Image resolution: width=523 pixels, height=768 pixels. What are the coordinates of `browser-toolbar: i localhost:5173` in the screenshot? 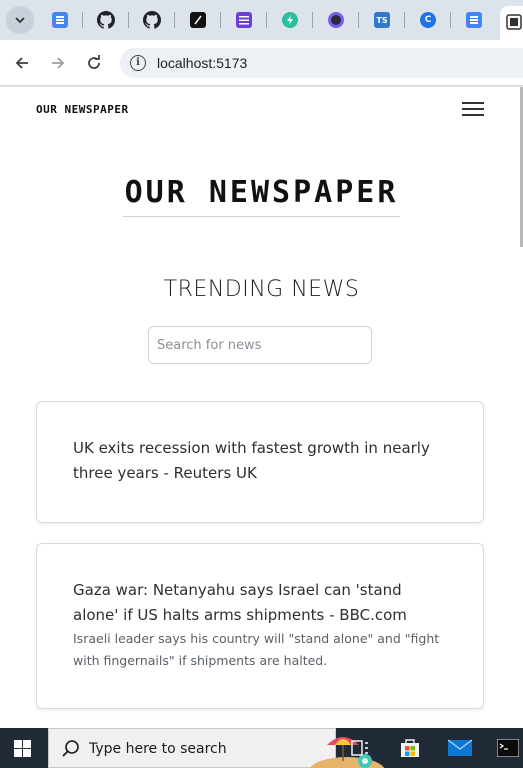 It's located at (261, 63).